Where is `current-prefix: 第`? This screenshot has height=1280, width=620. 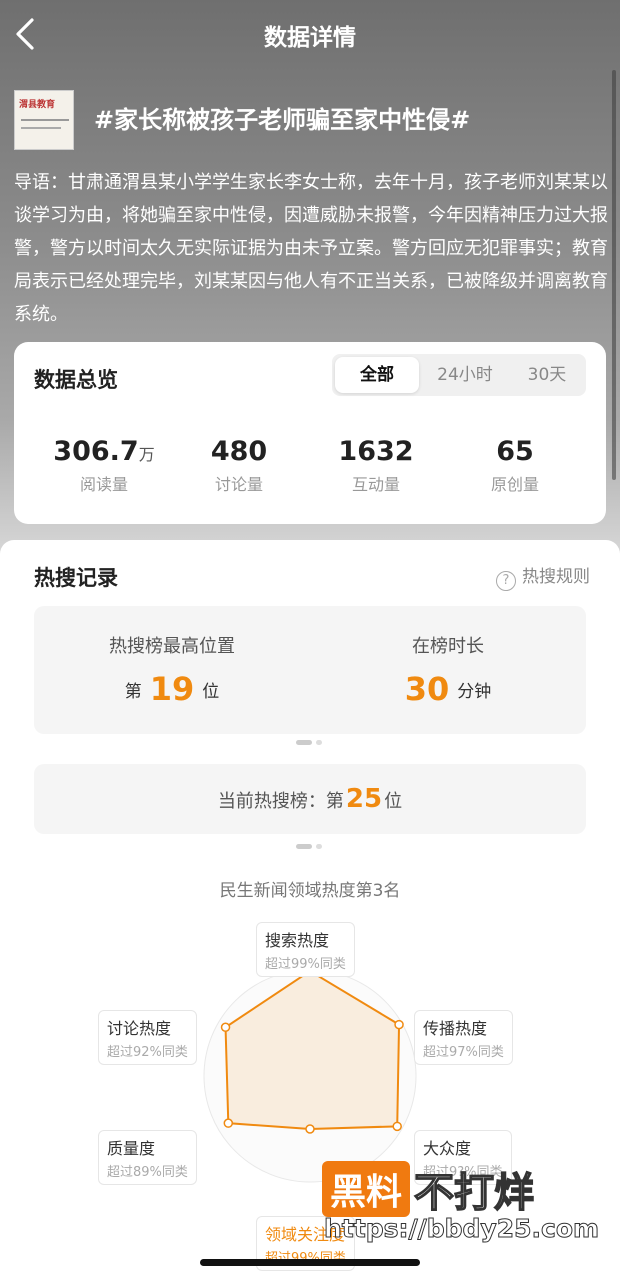 current-prefix: 第 is located at coordinates (334, 801).